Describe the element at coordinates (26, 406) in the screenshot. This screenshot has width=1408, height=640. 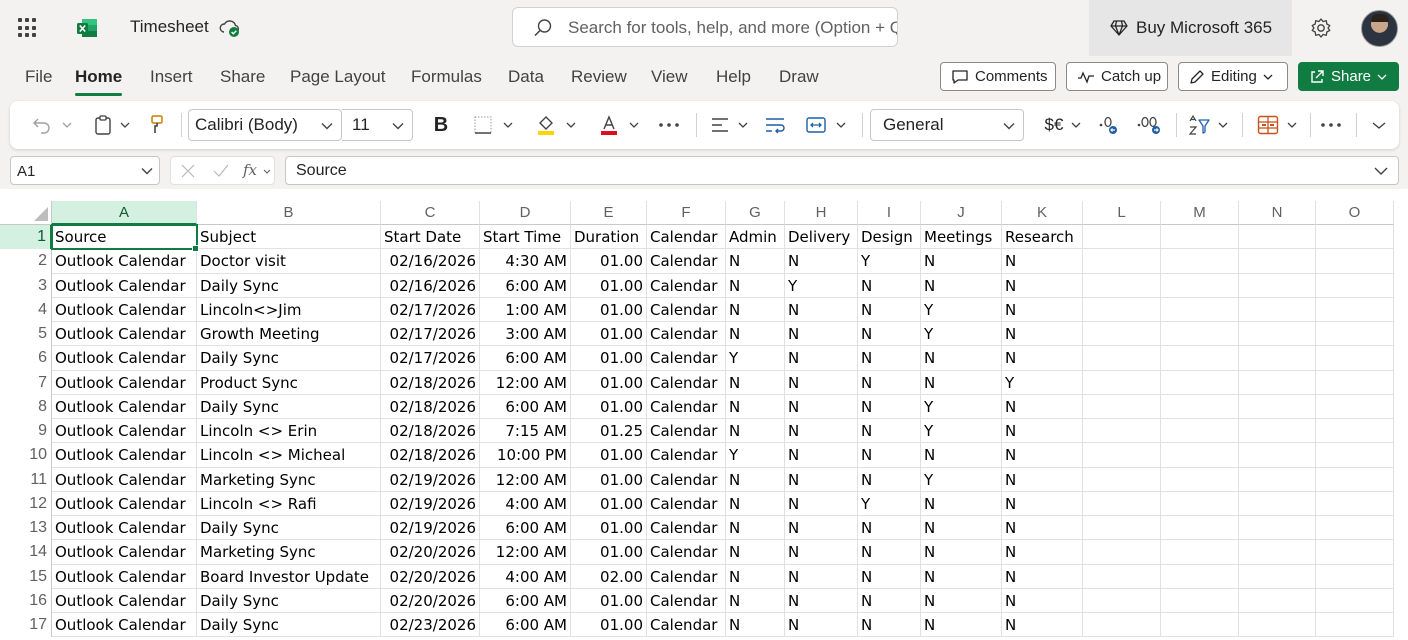
I see `row-header-8: 8` at that location.